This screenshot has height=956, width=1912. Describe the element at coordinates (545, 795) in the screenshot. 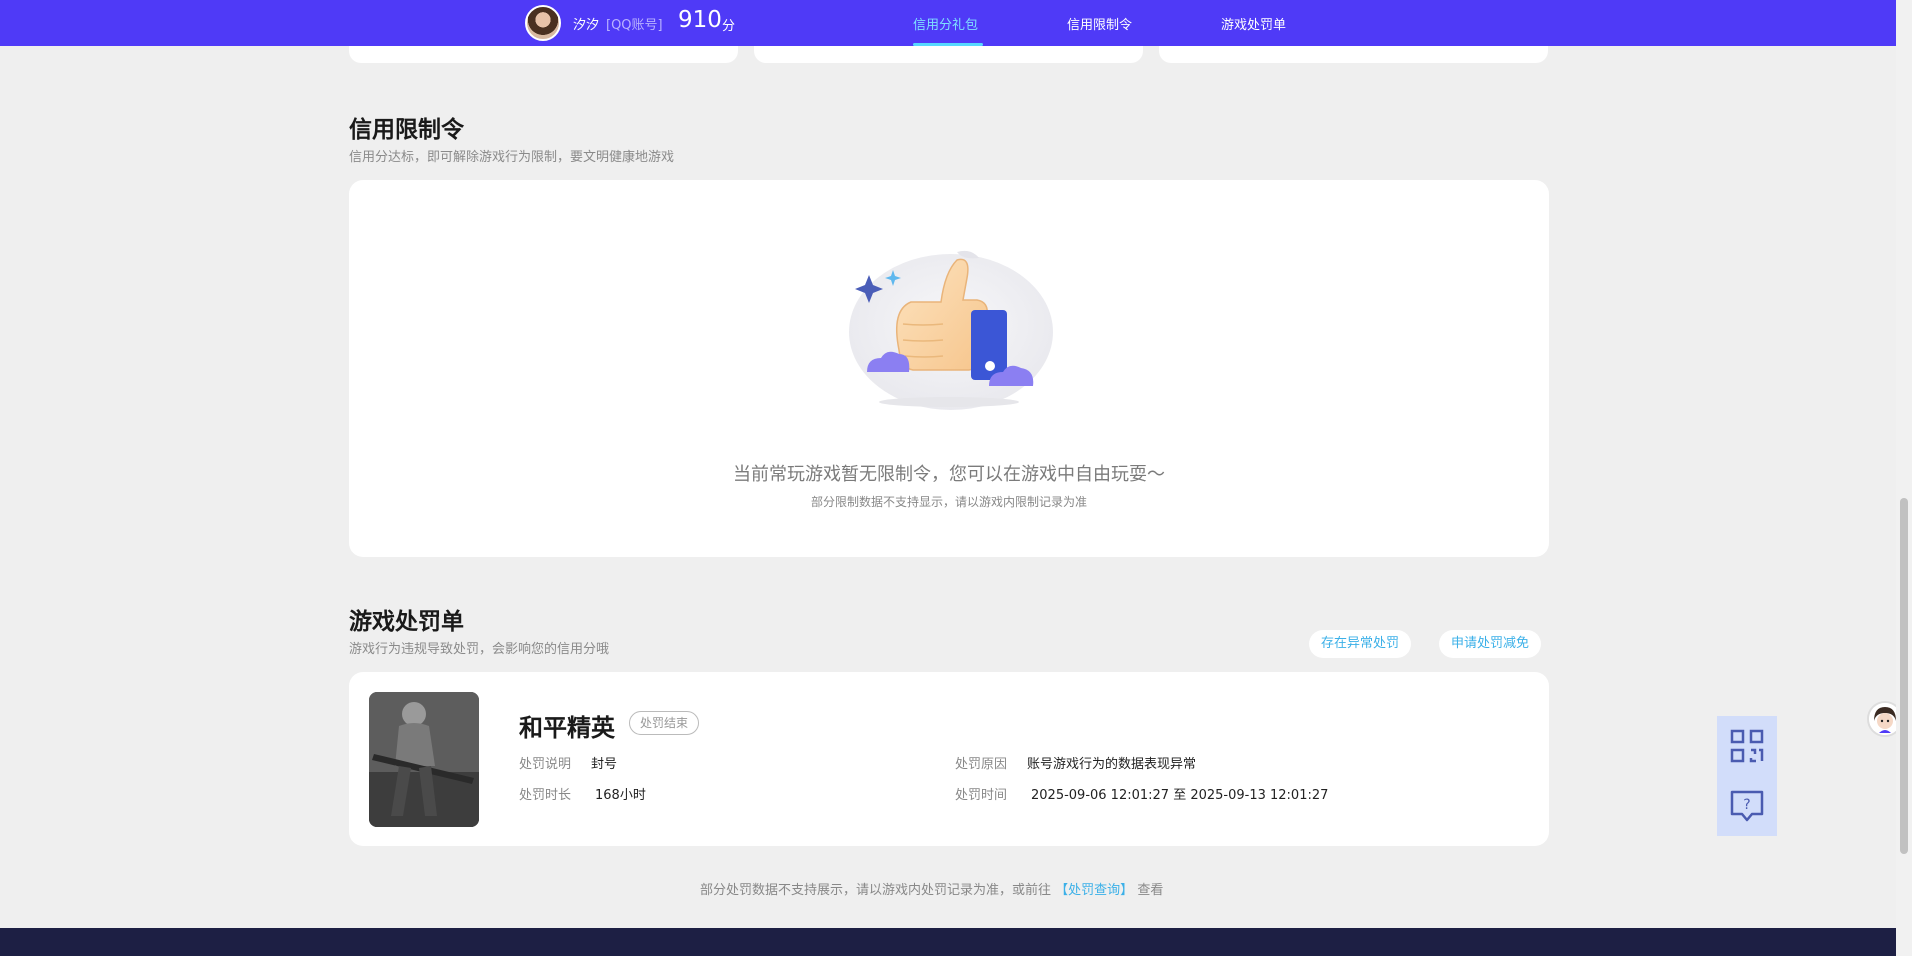

I see `penalty-duration-label: 处罚时长` at that location.